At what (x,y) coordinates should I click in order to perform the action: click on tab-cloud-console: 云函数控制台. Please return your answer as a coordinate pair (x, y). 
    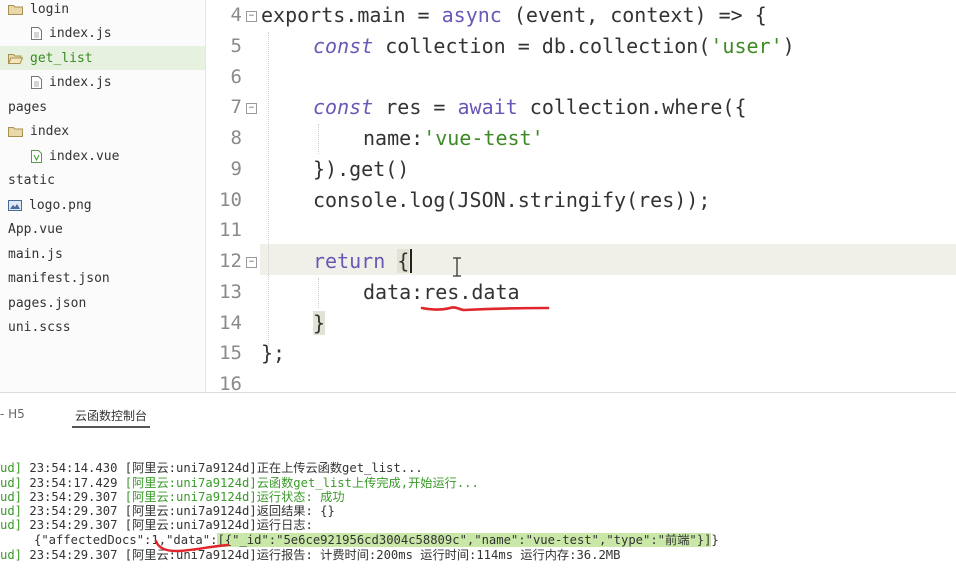
    Looking at the image, I should click on (111, 417).